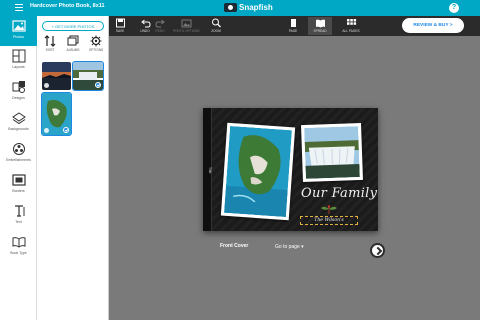 The width and height of the screenshot is (480, 320). I want to click on photo-options-label: PHOTO OPTIONS, so click(186, 31).